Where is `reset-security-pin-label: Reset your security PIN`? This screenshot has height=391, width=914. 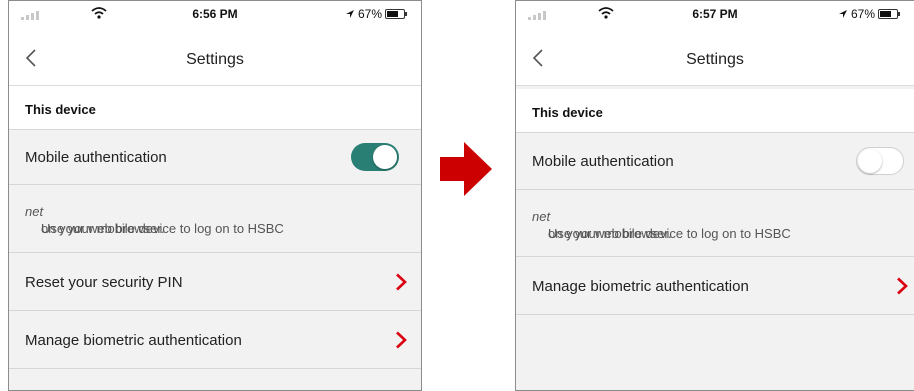 reset-security-pin-label: Reset your security PIN is located at coordinates (104, 282).